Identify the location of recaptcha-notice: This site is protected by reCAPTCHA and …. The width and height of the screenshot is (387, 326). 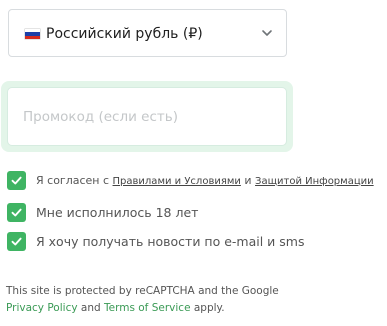
(156, 300).